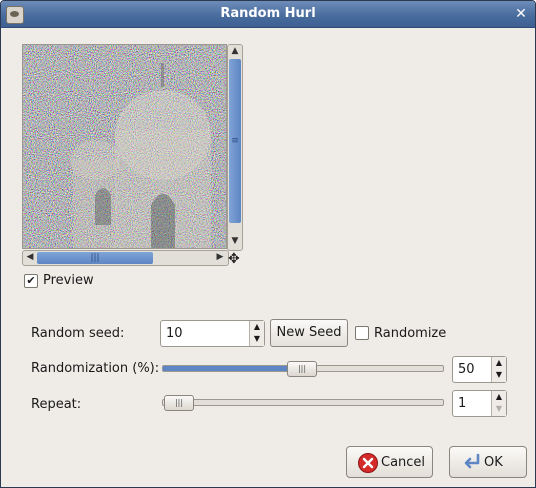  I want to click on vertical-scroll-thumb: ≡, so click(235, 141).